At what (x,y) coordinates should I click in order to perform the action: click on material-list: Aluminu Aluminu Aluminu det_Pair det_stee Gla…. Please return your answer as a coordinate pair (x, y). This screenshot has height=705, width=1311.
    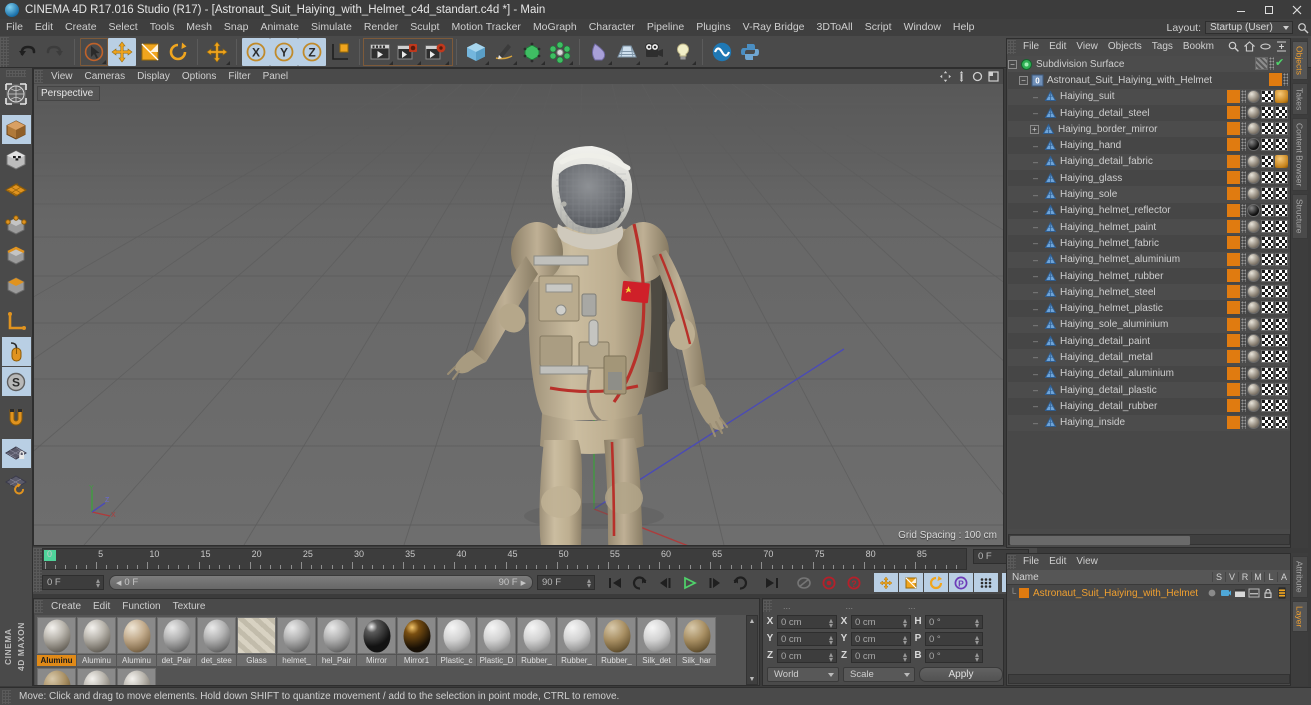
    Looking at the image, I should click on (391, 650).